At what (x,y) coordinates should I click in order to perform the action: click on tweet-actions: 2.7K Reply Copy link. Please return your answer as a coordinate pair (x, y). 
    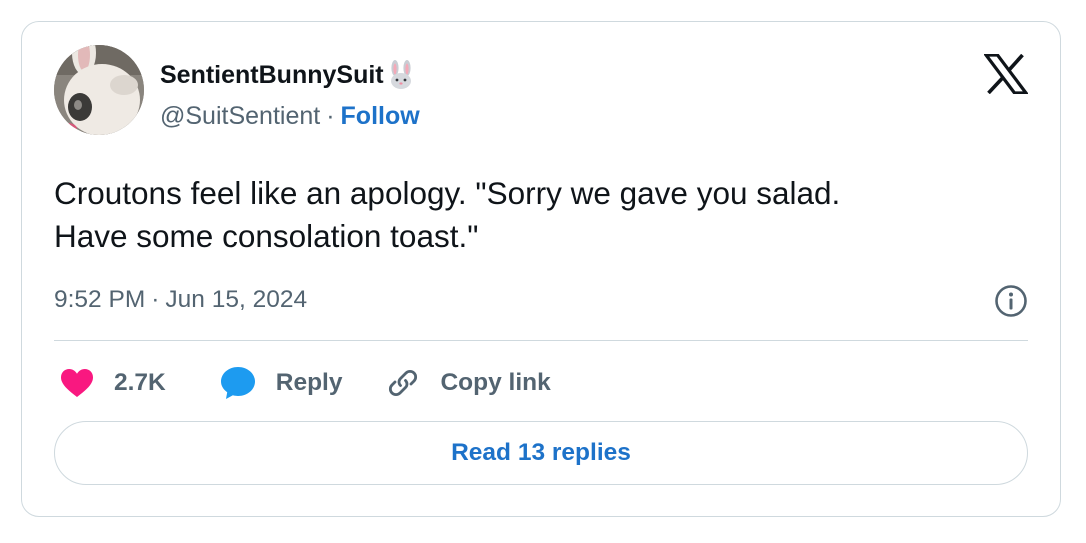
    Looking at the image, I should click on (305, 383).